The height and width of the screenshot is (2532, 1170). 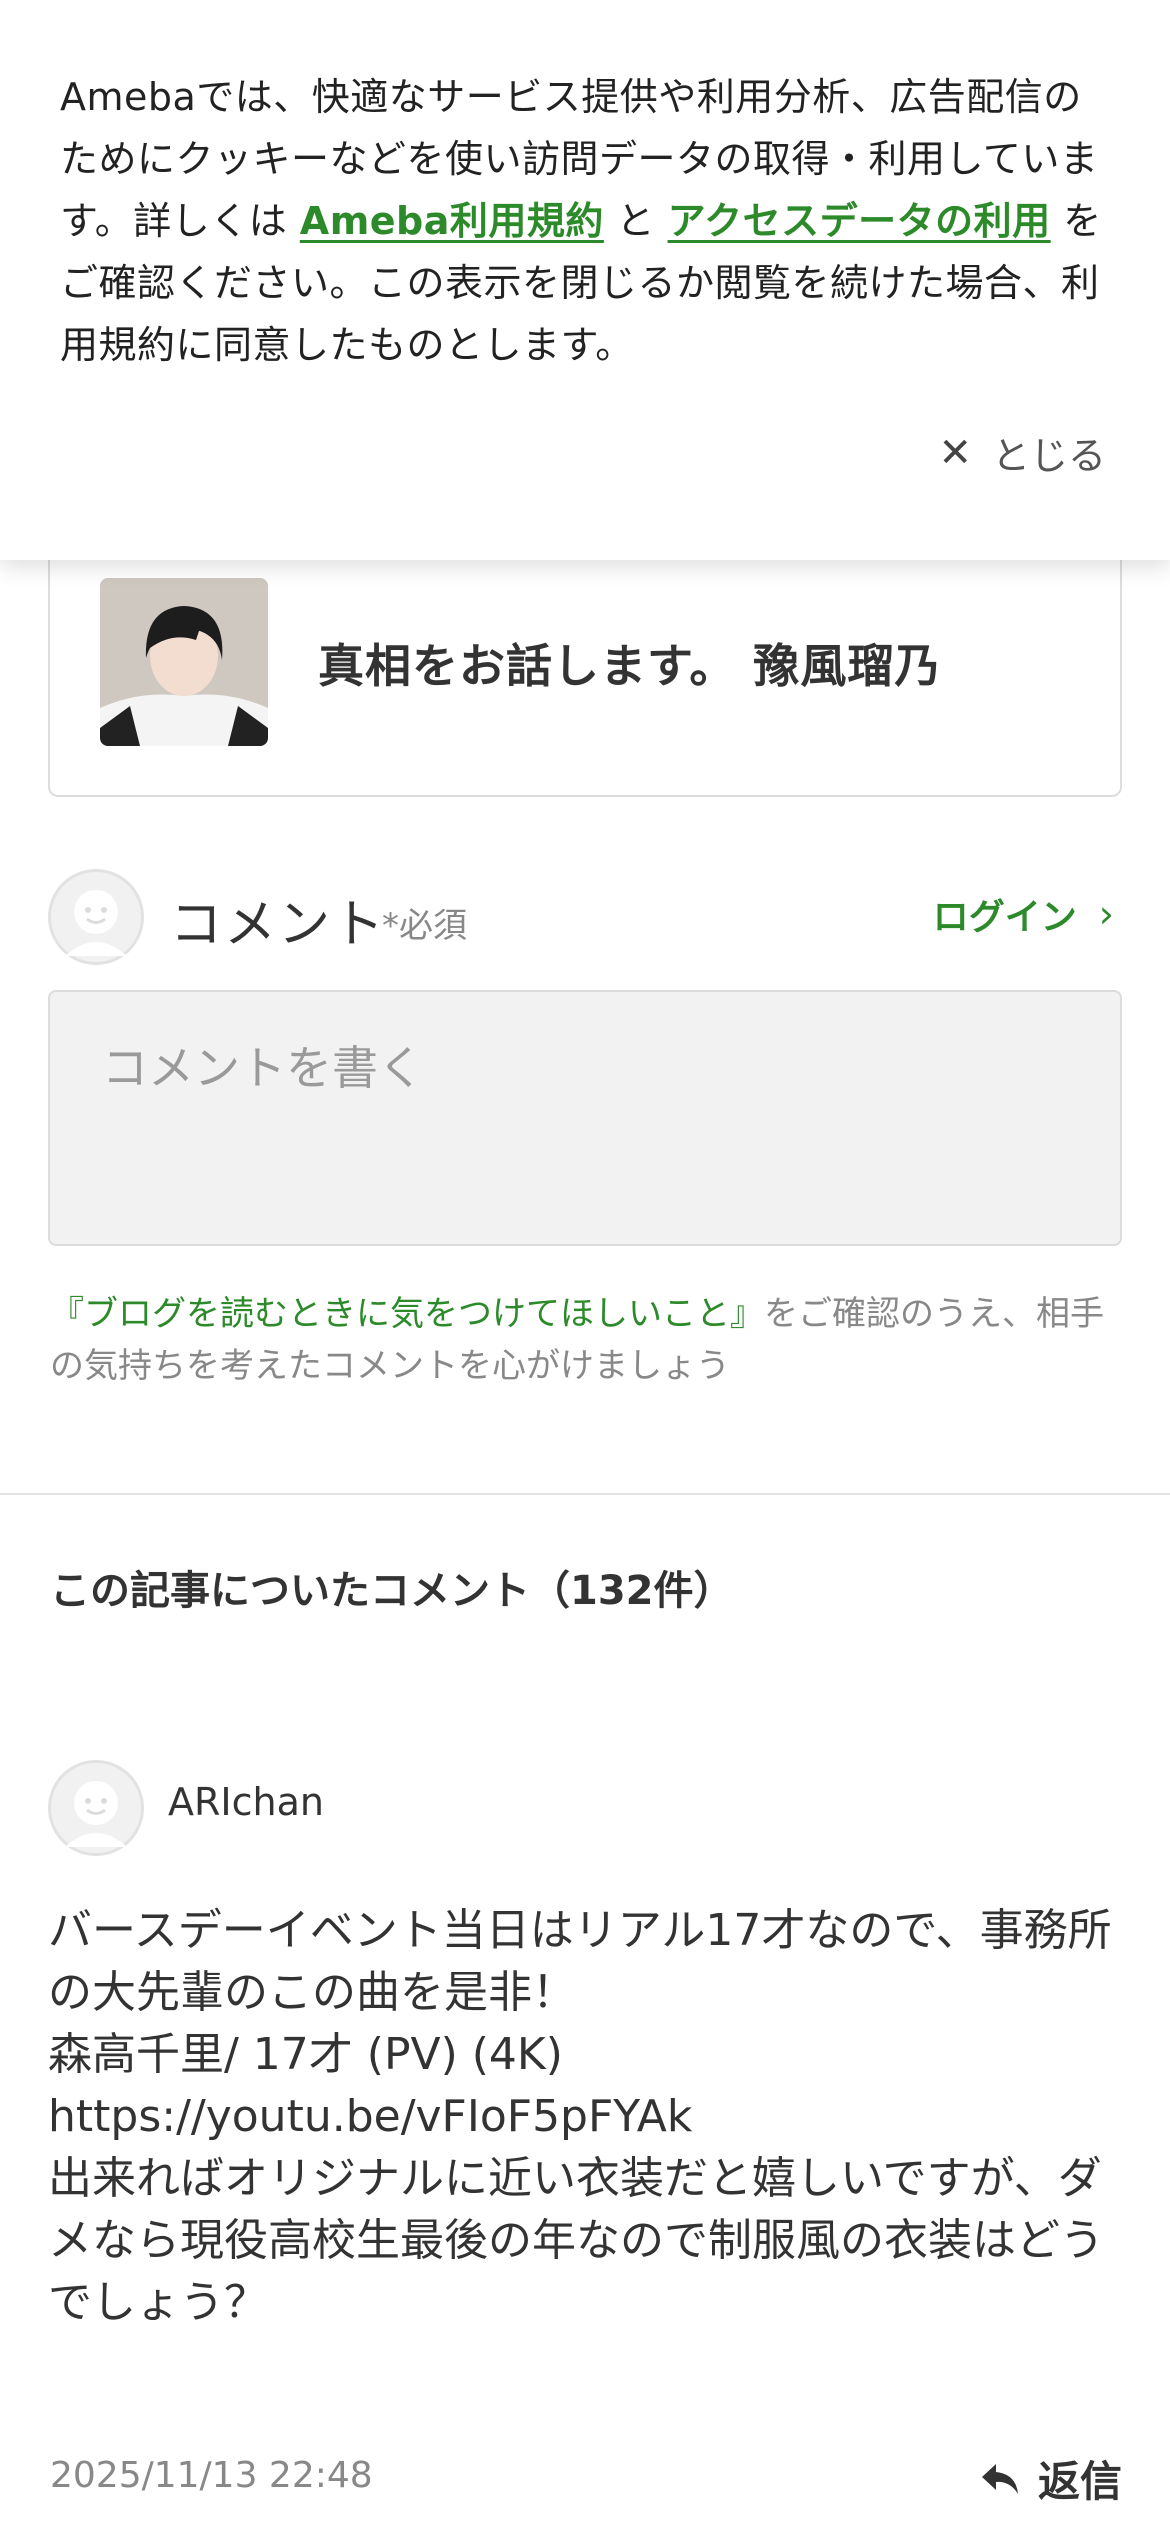 I want to click on reply-icon, so click(x=999, y=2478).